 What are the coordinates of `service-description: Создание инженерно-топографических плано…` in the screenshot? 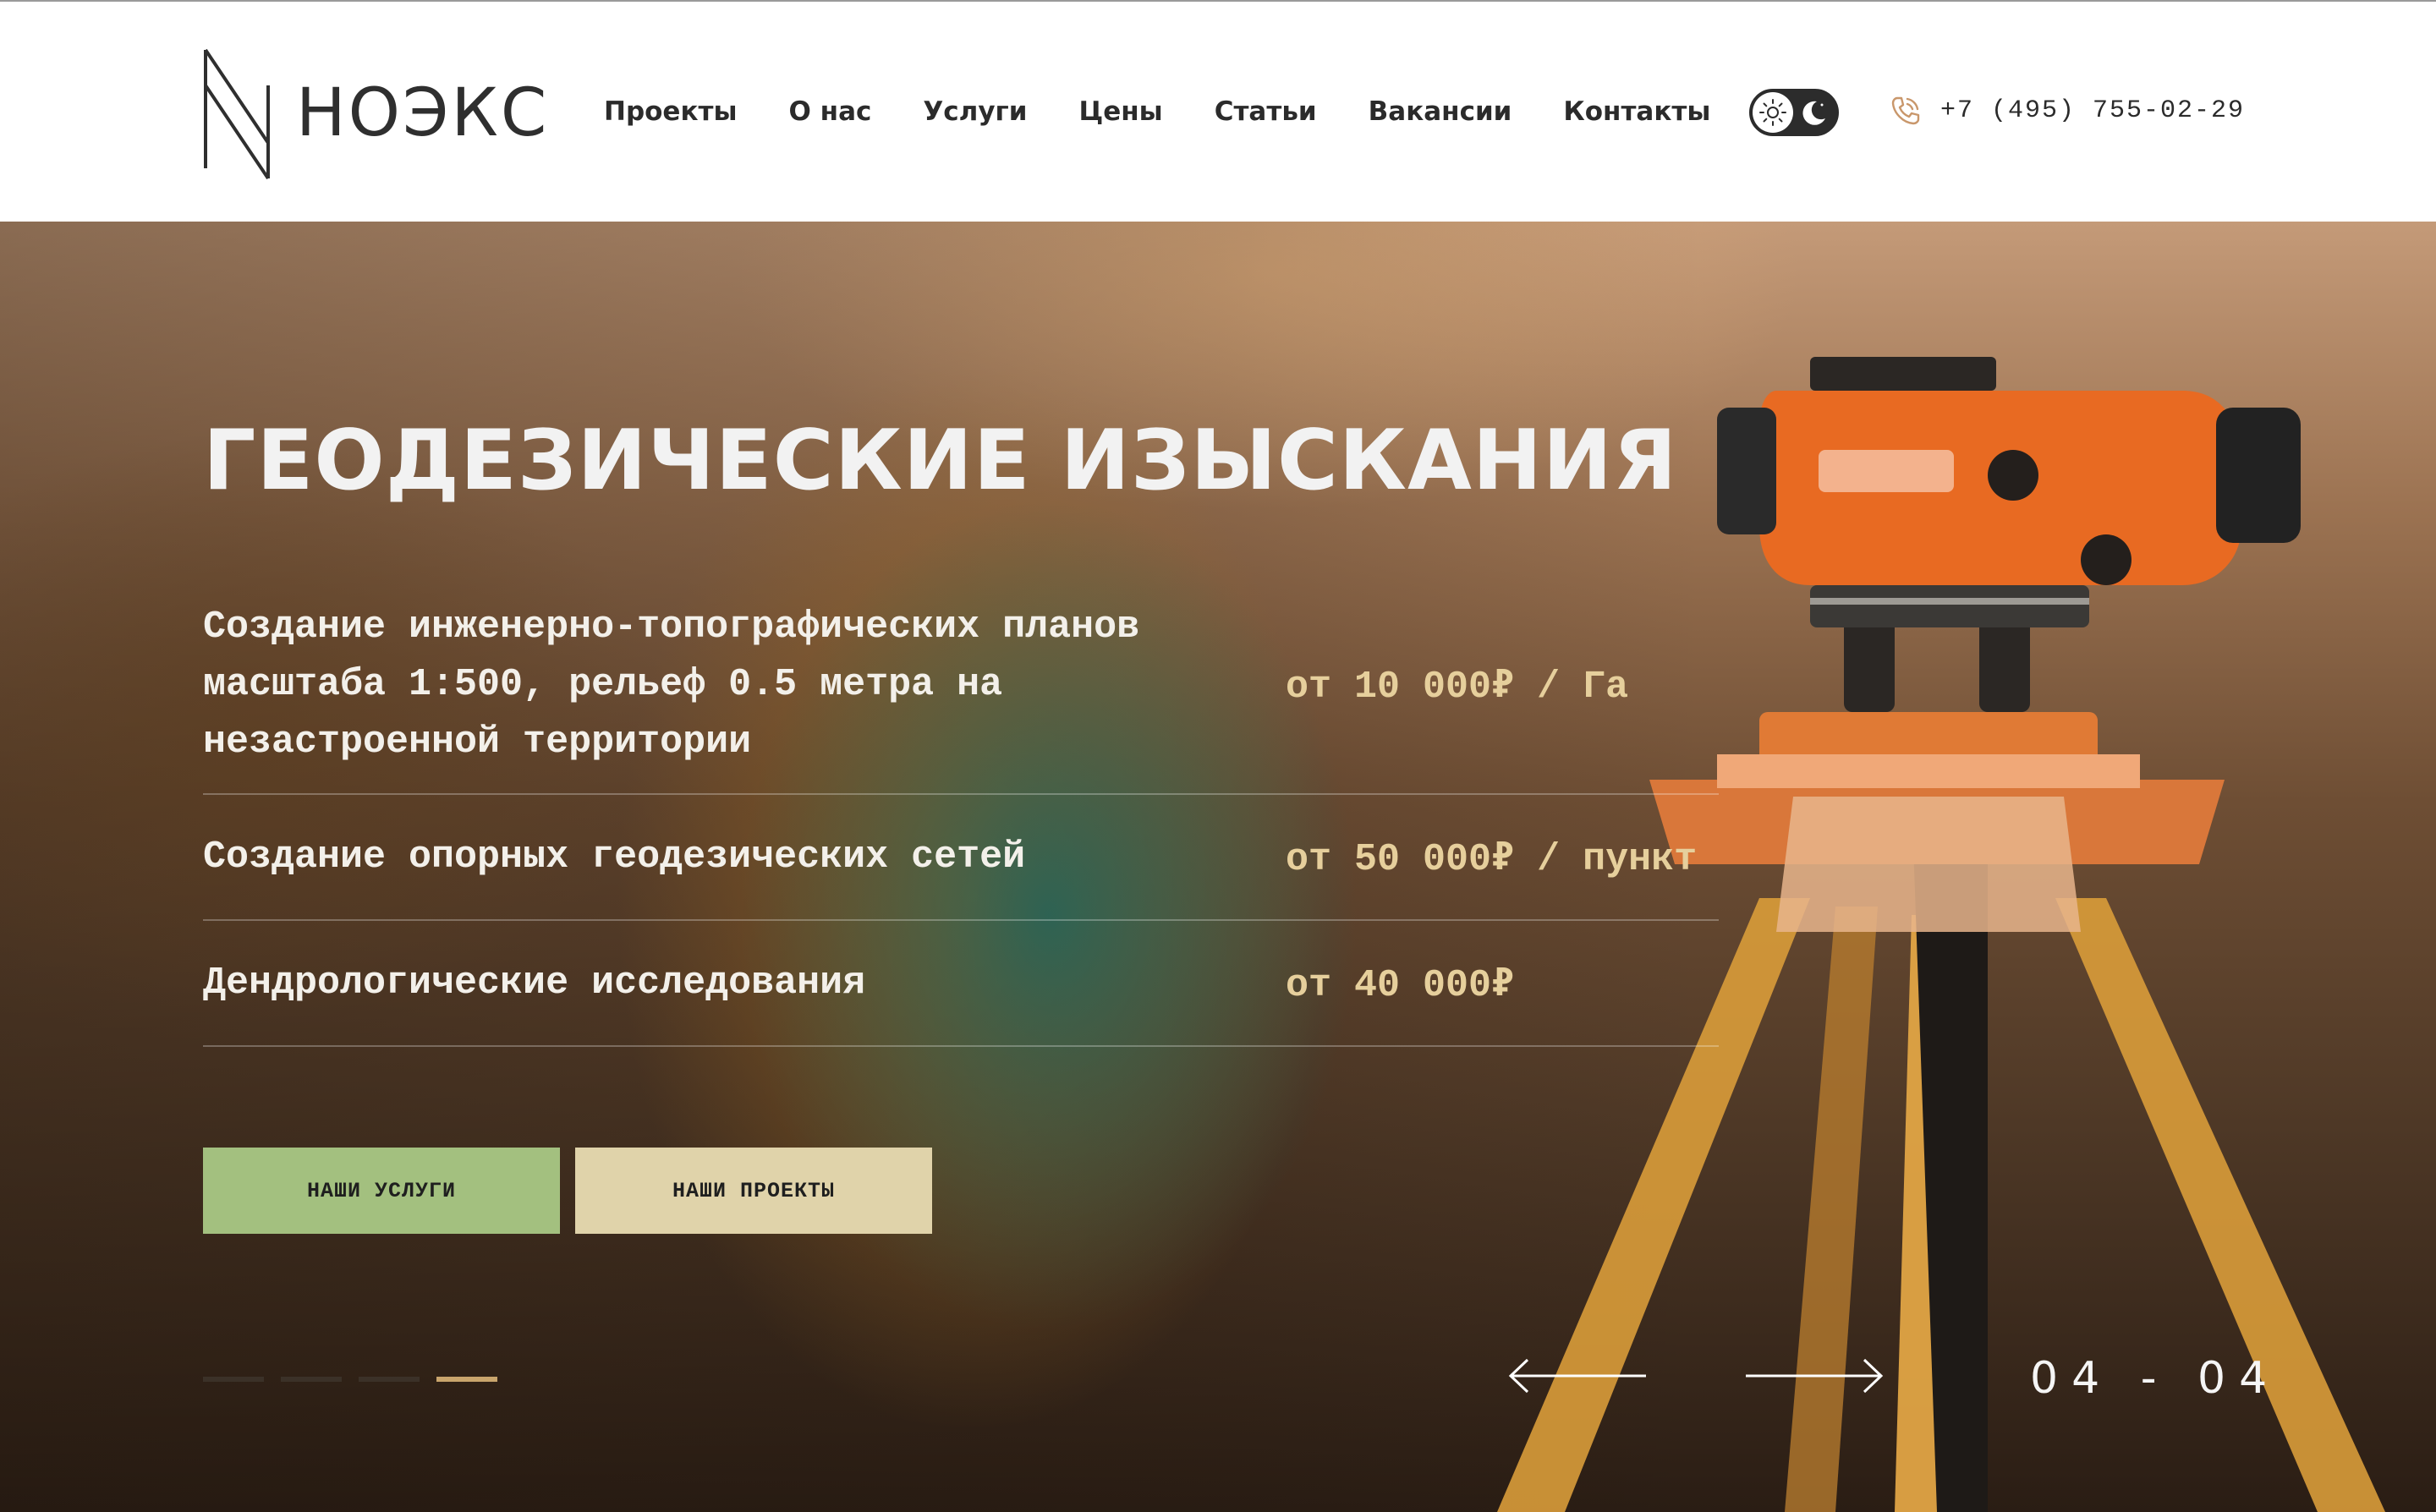 It's located at (671, 685).